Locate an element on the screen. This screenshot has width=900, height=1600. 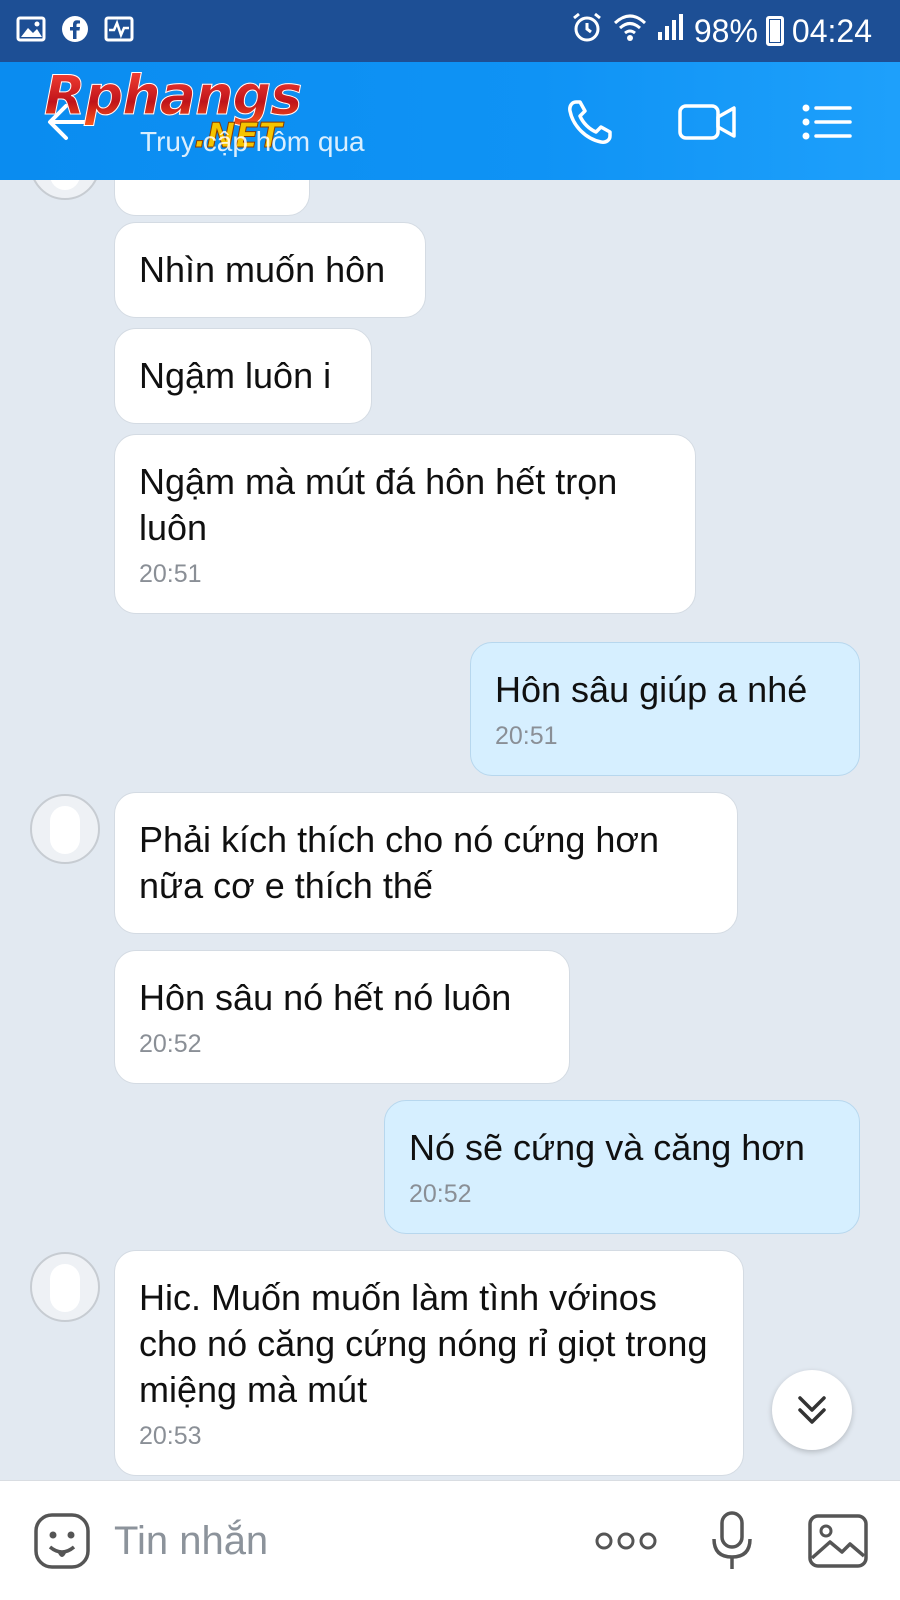
message-text: Hôn sâu giúp a nhé is located at coordinates (651, 689).